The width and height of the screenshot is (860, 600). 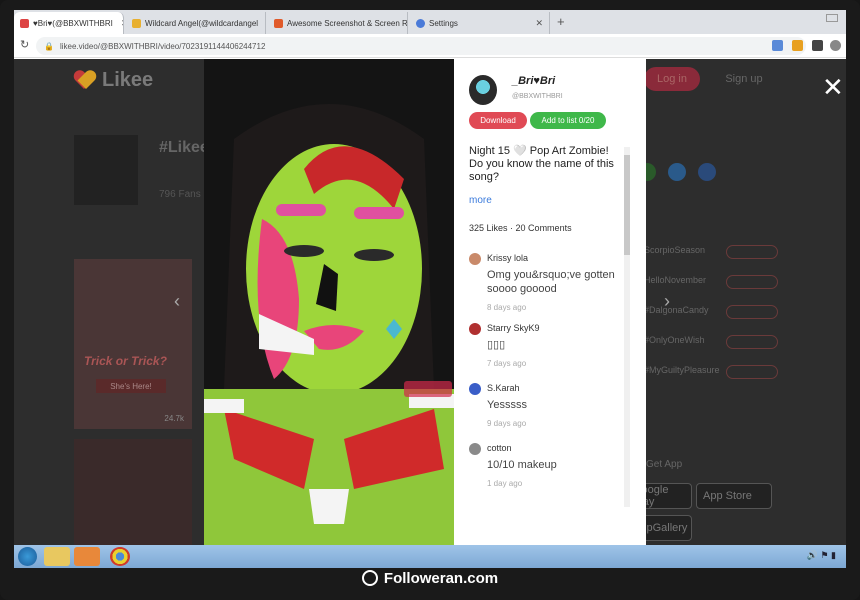 What do you see at coordinates (714, 284) in the screenshot?
I see `trending-item: HelloNovember` at bounding box center [714, 284].